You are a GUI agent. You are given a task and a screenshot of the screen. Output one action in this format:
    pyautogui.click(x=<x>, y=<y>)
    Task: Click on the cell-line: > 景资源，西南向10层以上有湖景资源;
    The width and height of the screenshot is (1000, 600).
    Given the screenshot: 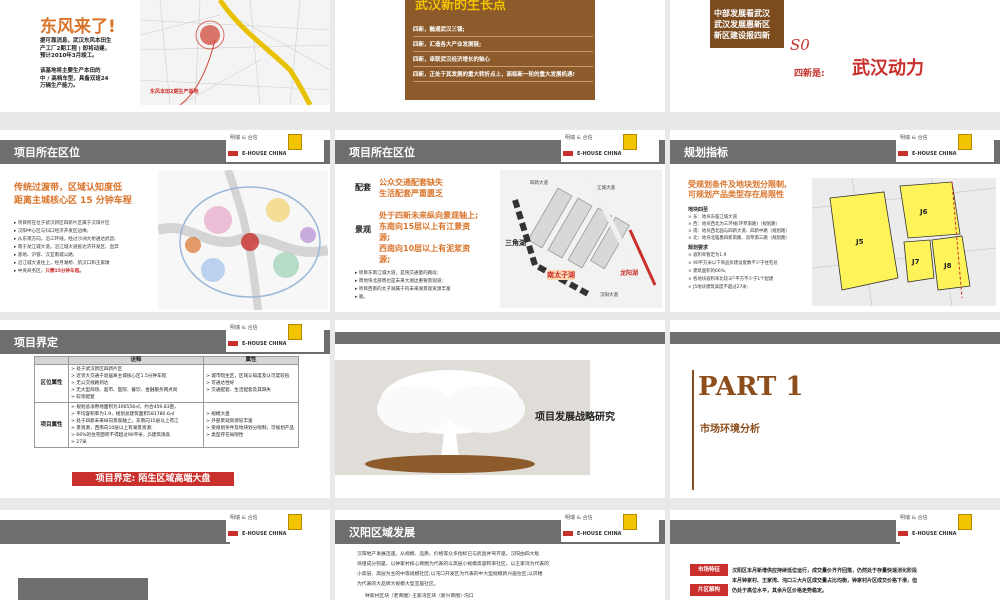 What is the action you would take?
    pyautogui.click(x=112, y=428)
    